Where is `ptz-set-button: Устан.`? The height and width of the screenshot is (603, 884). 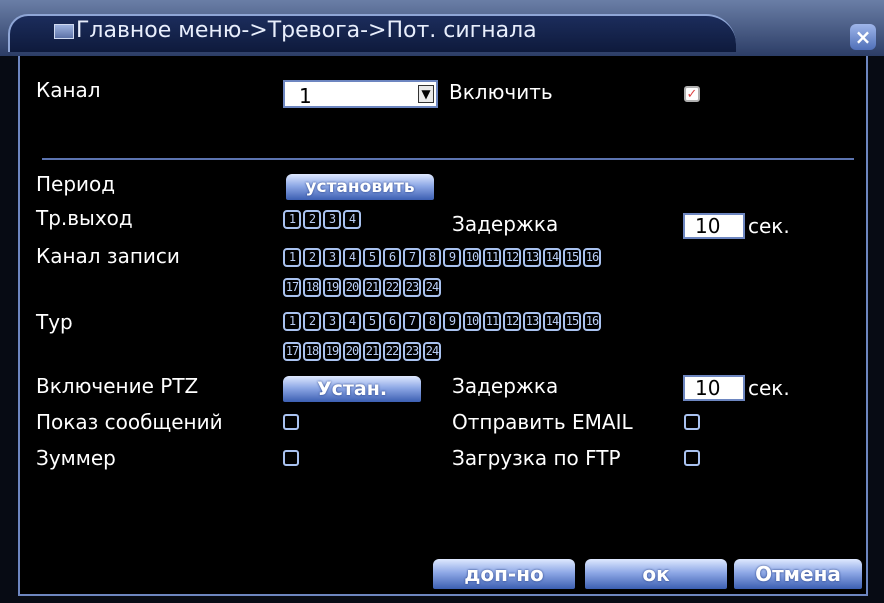
ptz-set-button: Устан. is located at coordinates (352, 389).